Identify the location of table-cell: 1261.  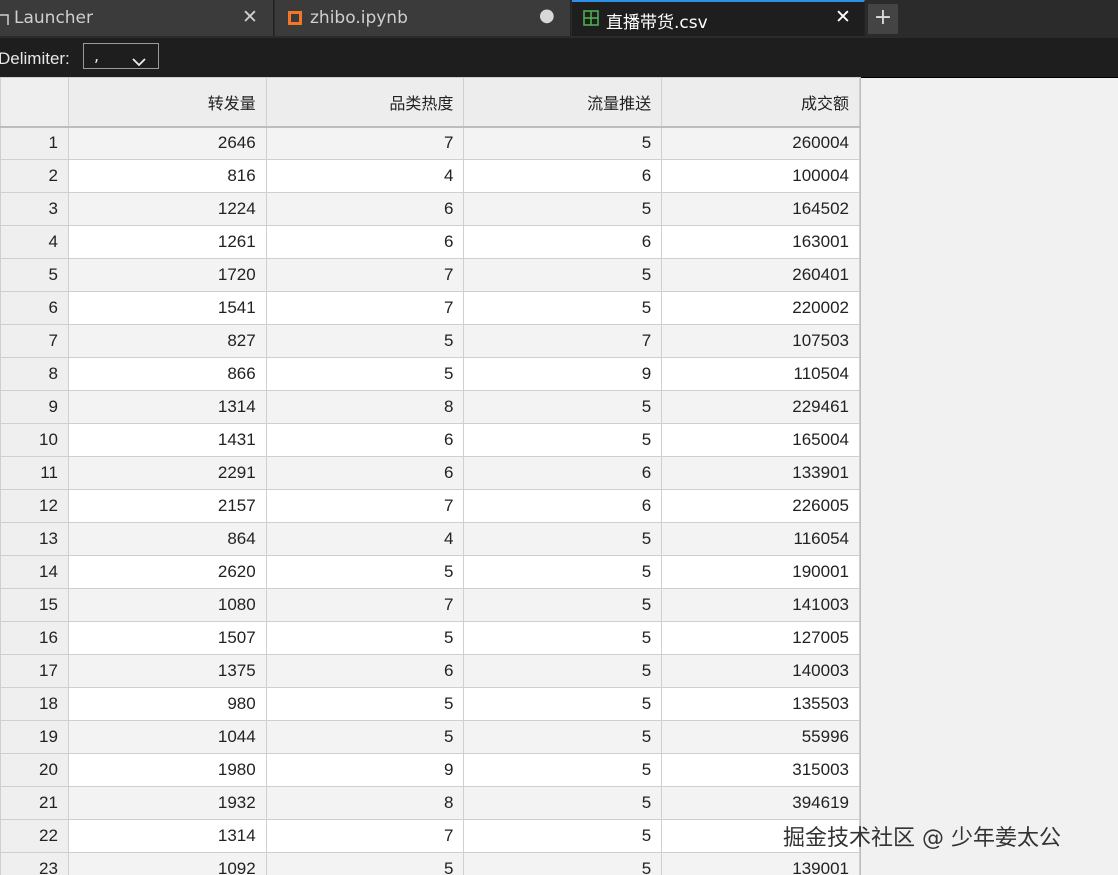
(167, 242).